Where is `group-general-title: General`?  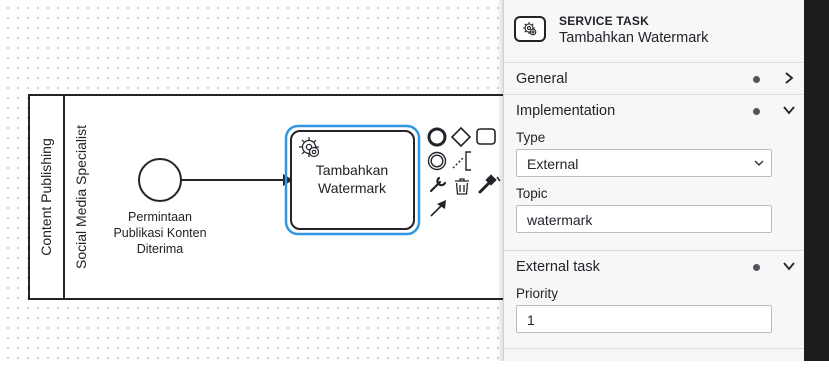
group-general-title: General is located at coordinates (542, 79).